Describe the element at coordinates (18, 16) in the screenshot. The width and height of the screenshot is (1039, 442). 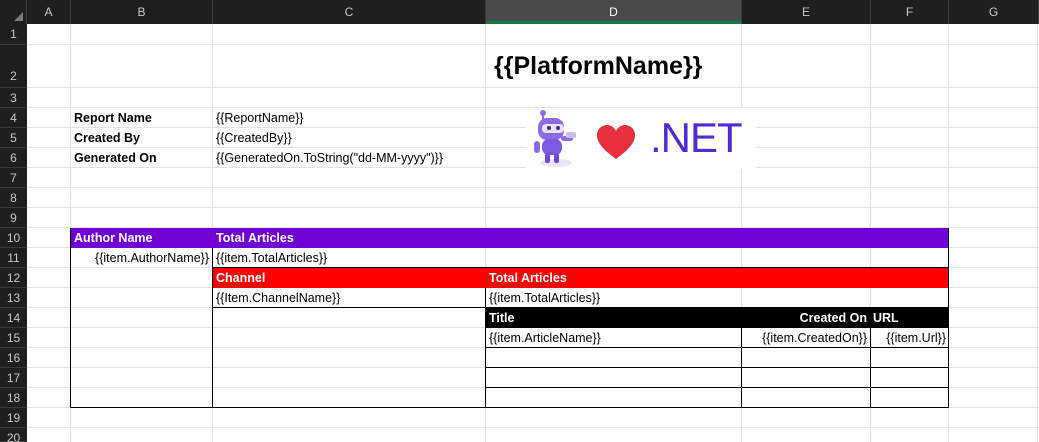
I see `select-all-icon` at that location.